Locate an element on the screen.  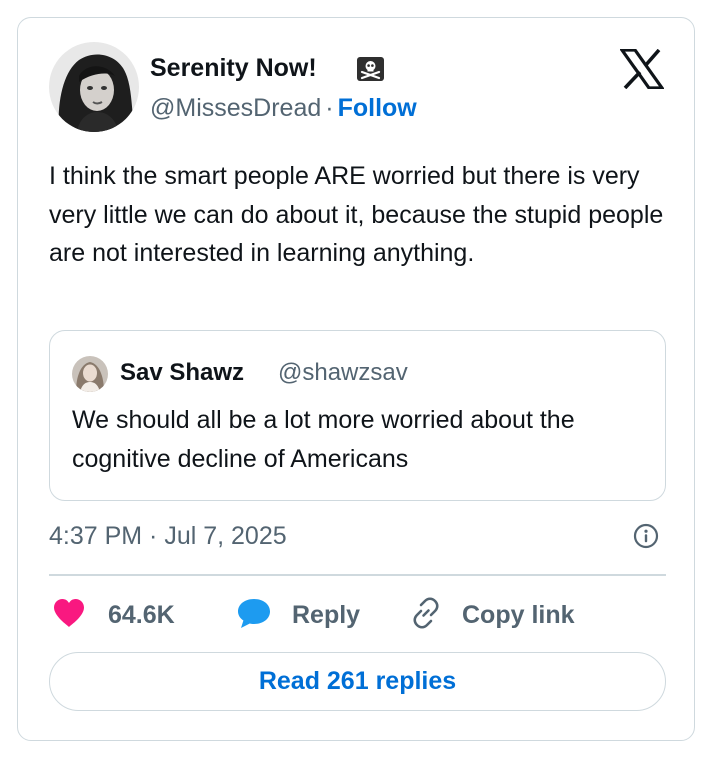
heart-icon is located at coordinates (69, 615).